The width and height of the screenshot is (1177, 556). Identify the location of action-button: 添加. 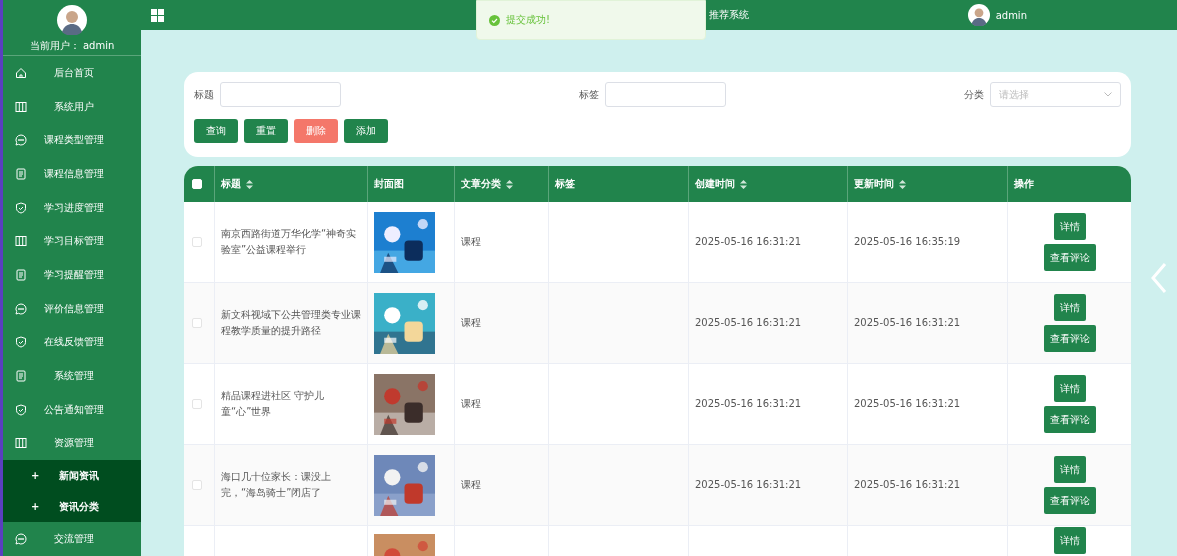
(366, 131).